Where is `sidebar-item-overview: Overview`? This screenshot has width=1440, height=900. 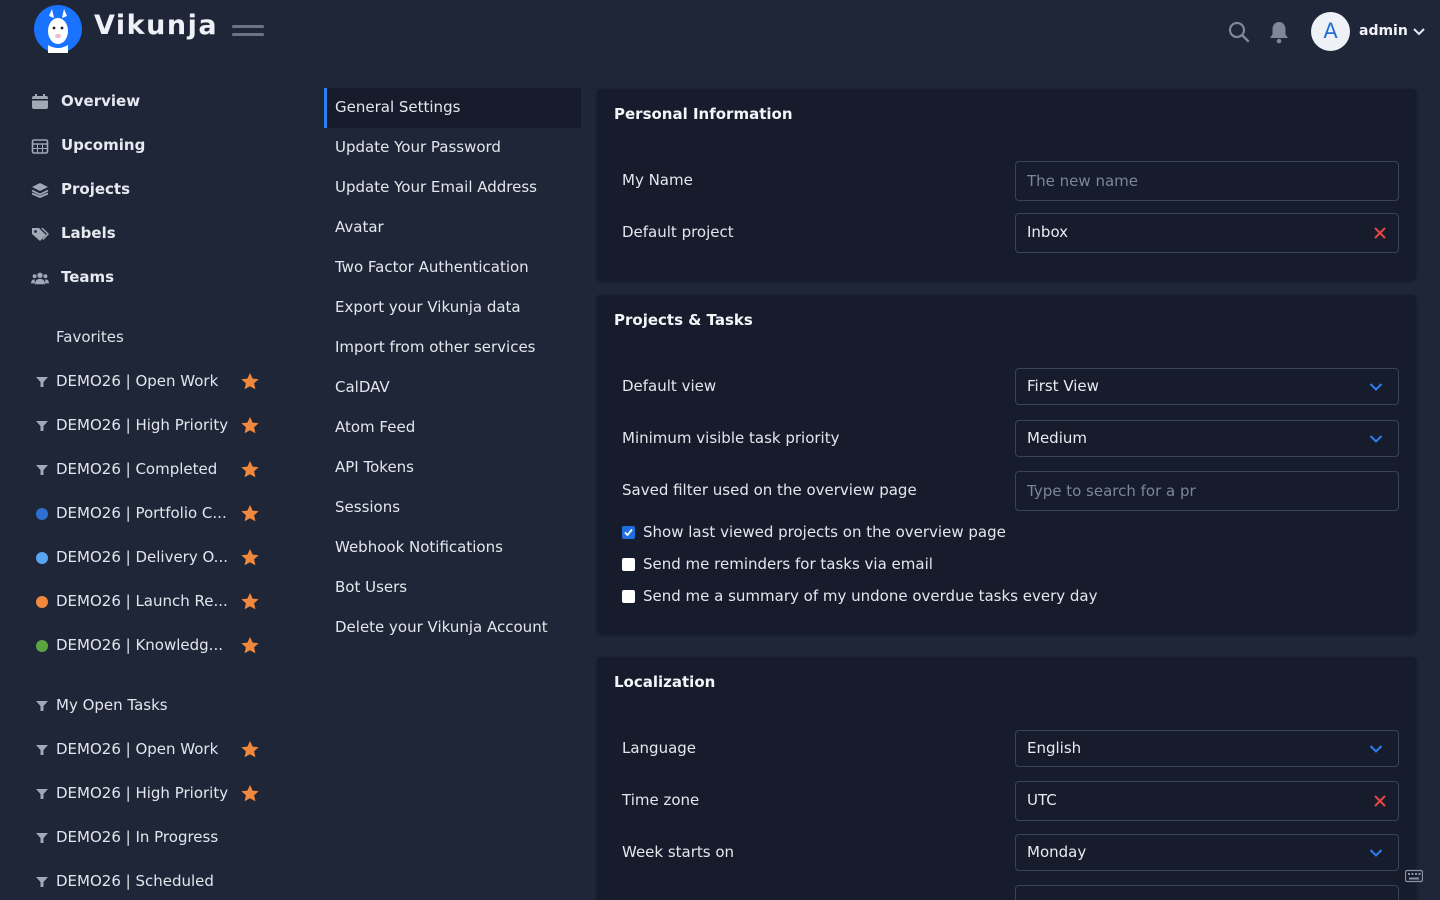 sidebar-item-overview: Overview is located at coordinates (145, 102).